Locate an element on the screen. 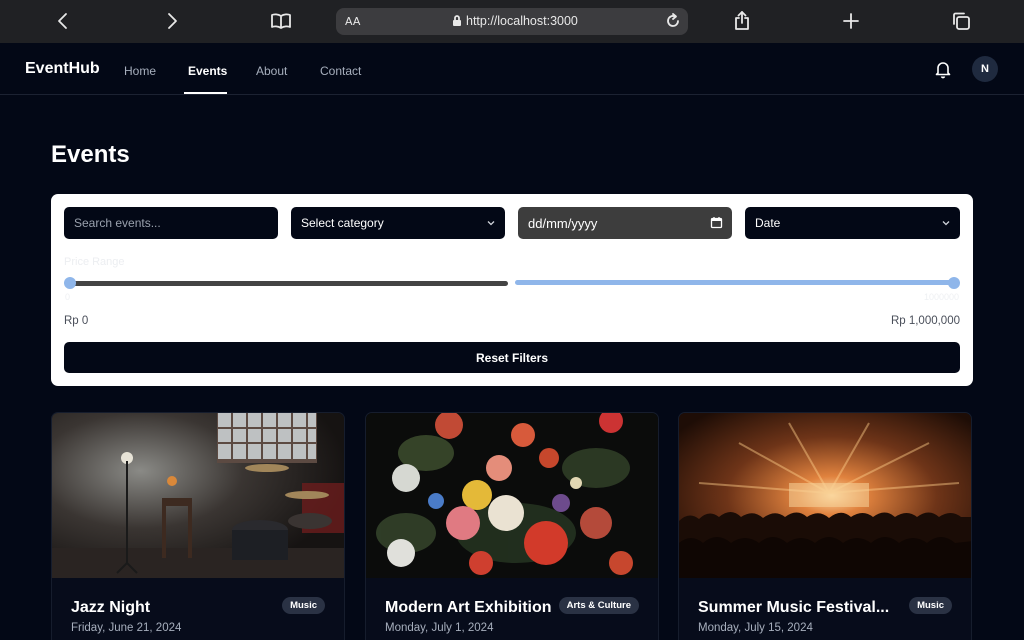 The height and width of the screenshot is (640, 1024). url-text: http://localhost:3000 is located at coordinates (522, 21).